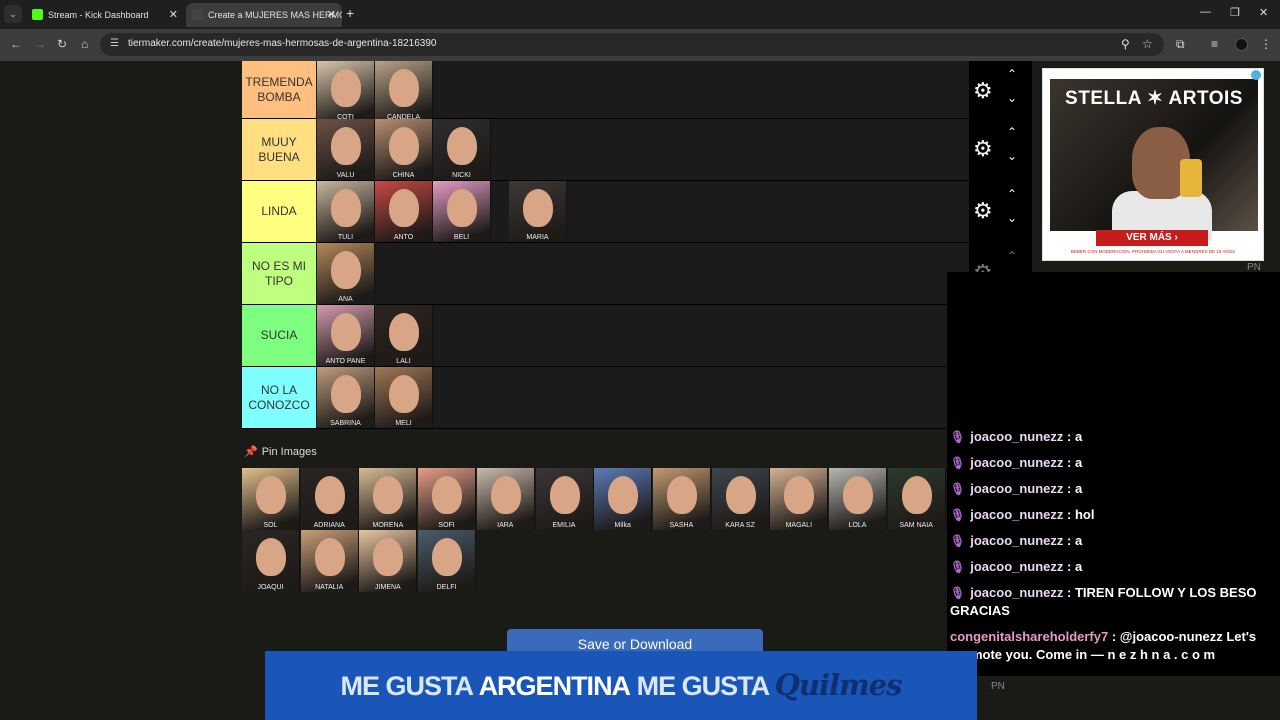 Image resolution: width=1280 pixels, height=720 pixels. Describe the element at coordinates (345, 361) in the screenshot. I see `image-name: ANTO PANE` at that location.